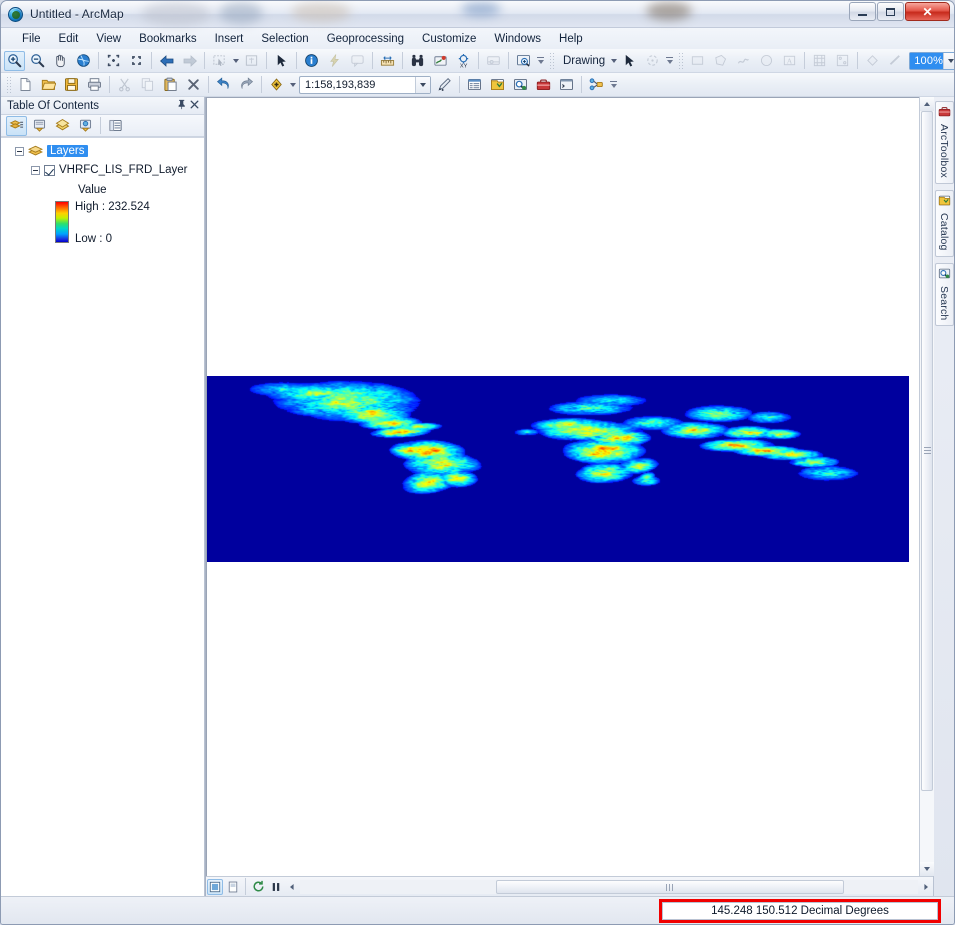 Image resolution: width=955 pixels, height=925 pixels. Describe the element at coordinates (463, 61) in the screenshot. I see `go-to-xy-button: XY` at that location.